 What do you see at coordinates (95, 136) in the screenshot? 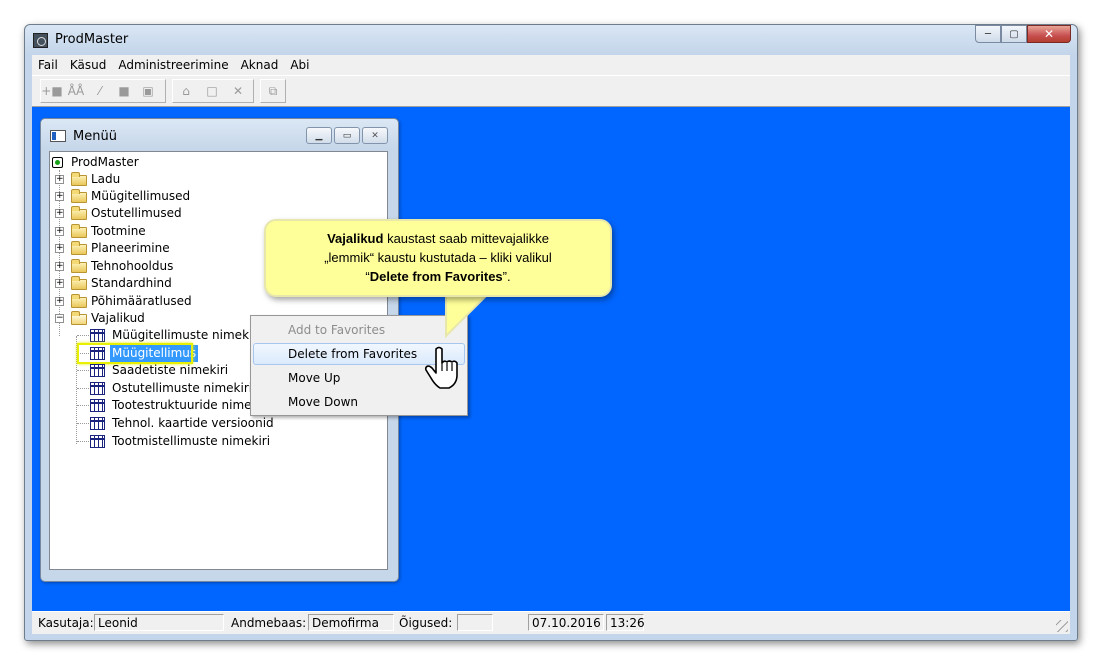
I see `menu-window-title: Menüü` at bounding box center [95, 136].